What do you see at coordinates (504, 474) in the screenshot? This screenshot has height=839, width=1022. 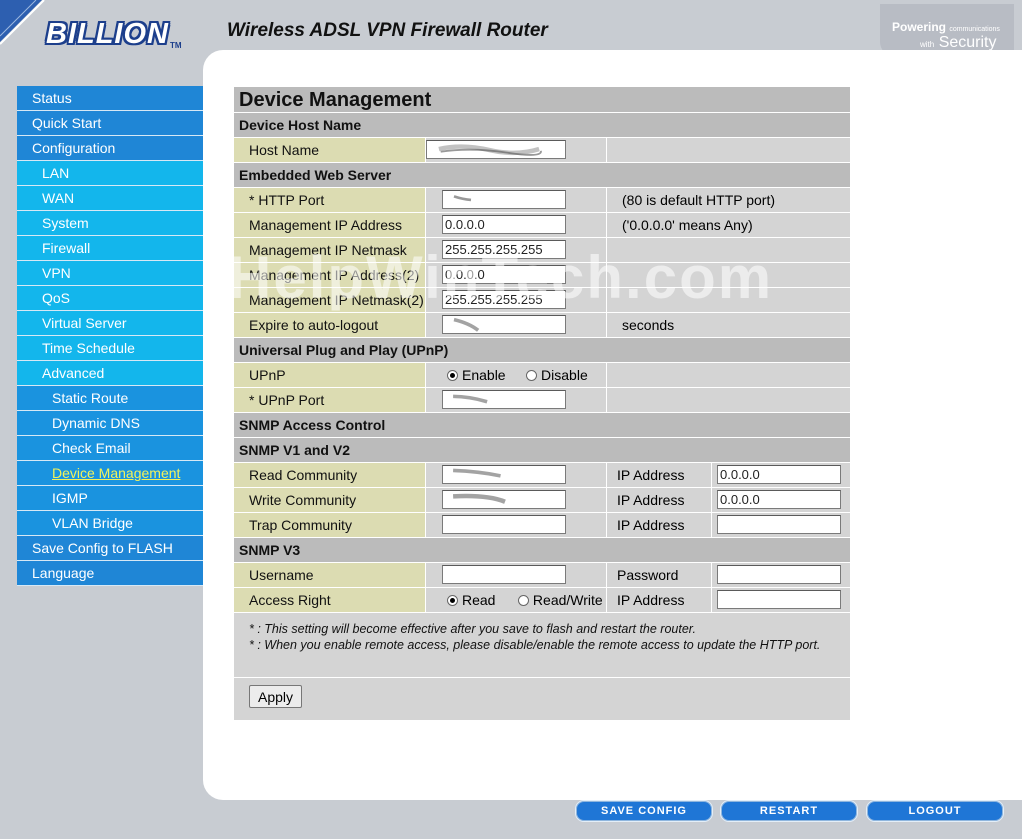 I see `read-community-input` at bounding box center [504, 474].